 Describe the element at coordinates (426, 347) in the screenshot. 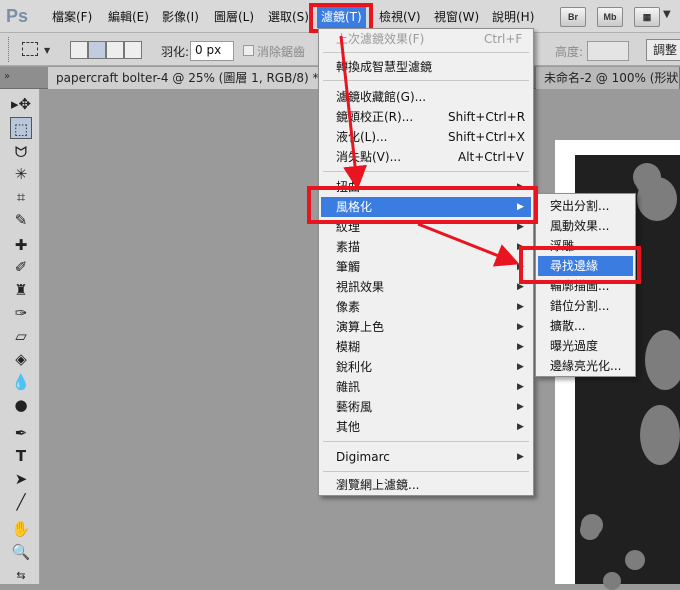

I see `menu-item-blur: 模糊 ▶` at that location.